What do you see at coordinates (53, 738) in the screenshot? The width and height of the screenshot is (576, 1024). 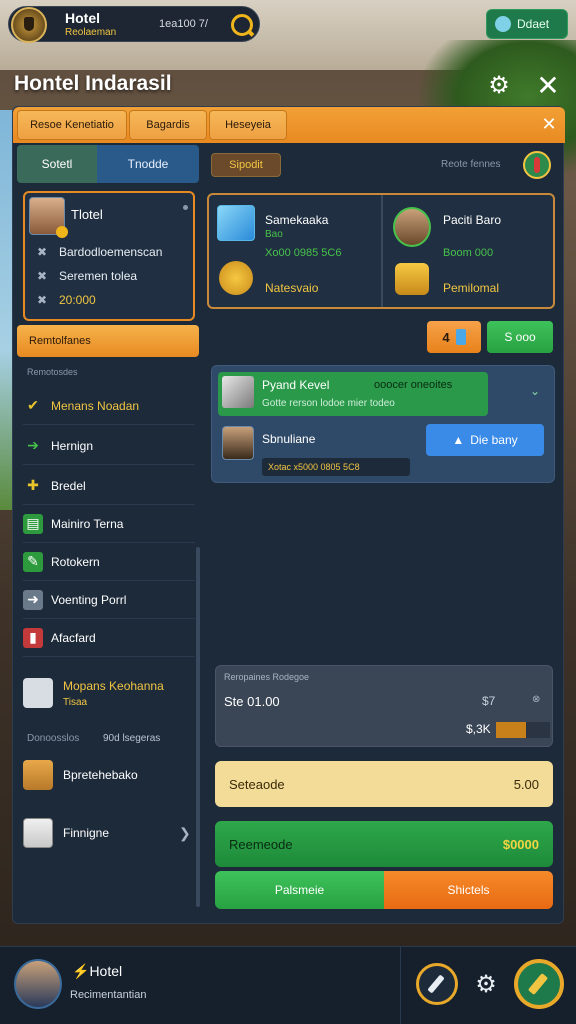 I see `divider-left-text: Donoosslos` at bounding box center [53, 738].